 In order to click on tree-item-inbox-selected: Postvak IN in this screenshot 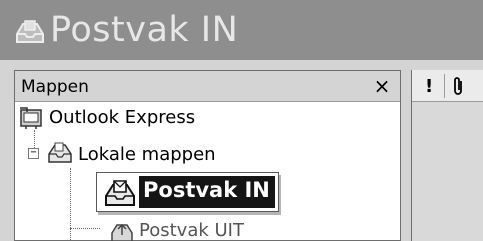, I will do `click(187, 192)`.